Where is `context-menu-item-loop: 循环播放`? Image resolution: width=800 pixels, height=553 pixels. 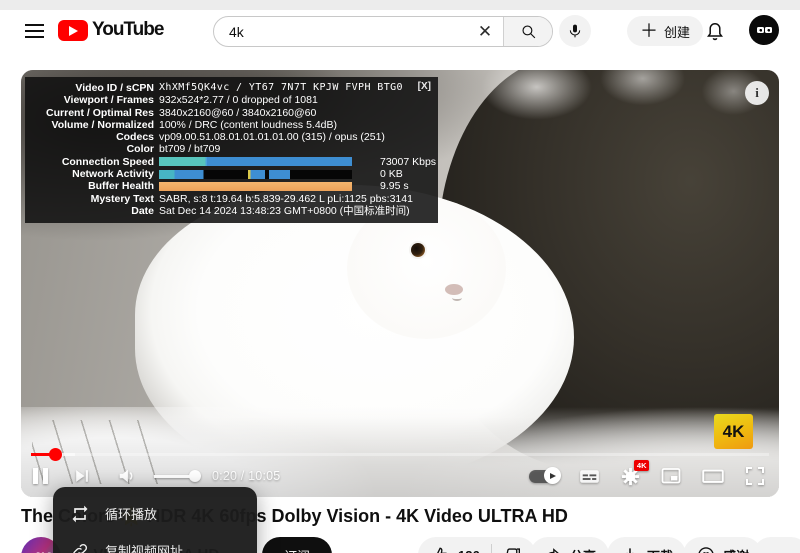 context-menu-item-loop: 循环播放 is located at coordinates (155, 513).